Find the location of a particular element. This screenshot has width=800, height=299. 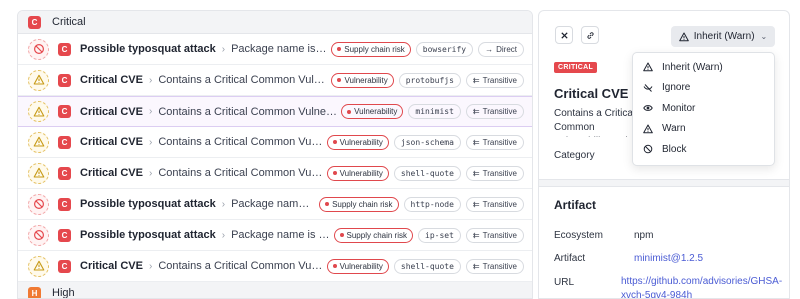

package-tag: minimist is located at coordinates (434, 111).